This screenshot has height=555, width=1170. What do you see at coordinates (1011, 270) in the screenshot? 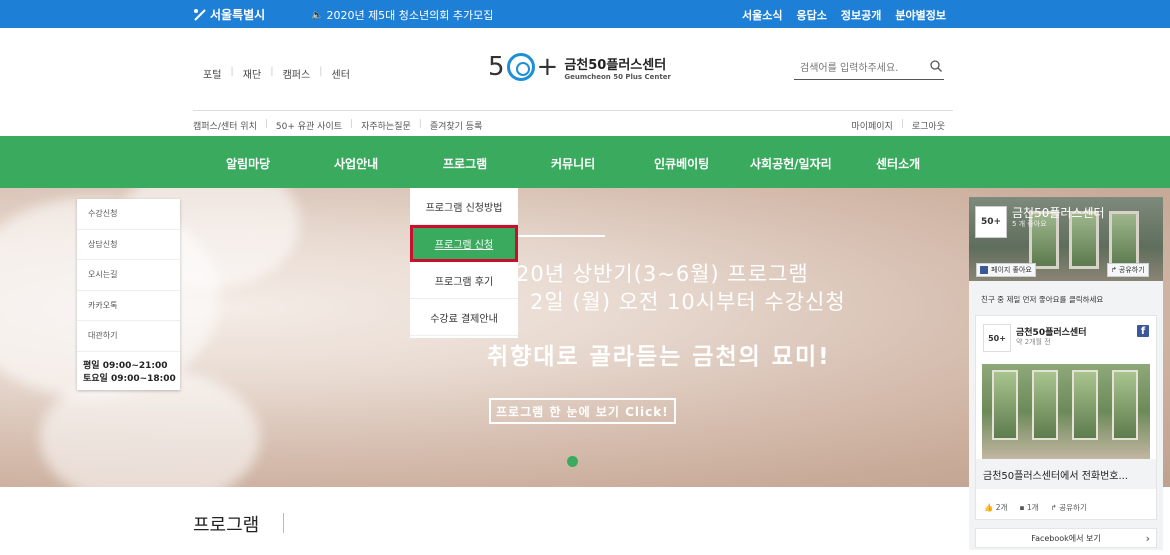
I see `fb-like-page-label: 페이지 좋아요` at bounding box center [1011, 270].